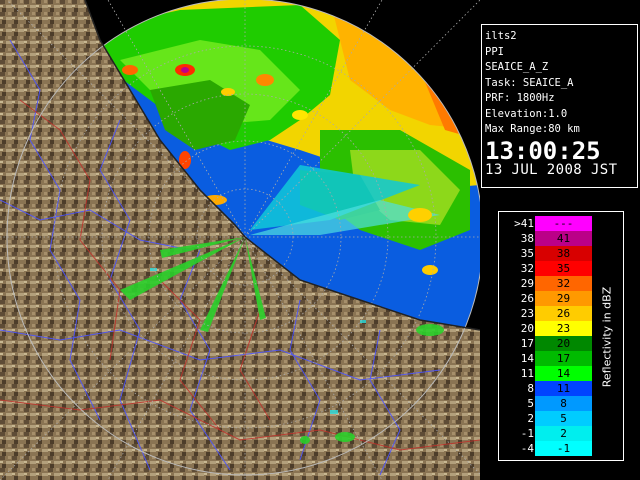 This screenshot has height=480, width=640. Describe the element at coordinates (563, 343) in the screenshot. I see `legend-upper-value: 20` at that location.